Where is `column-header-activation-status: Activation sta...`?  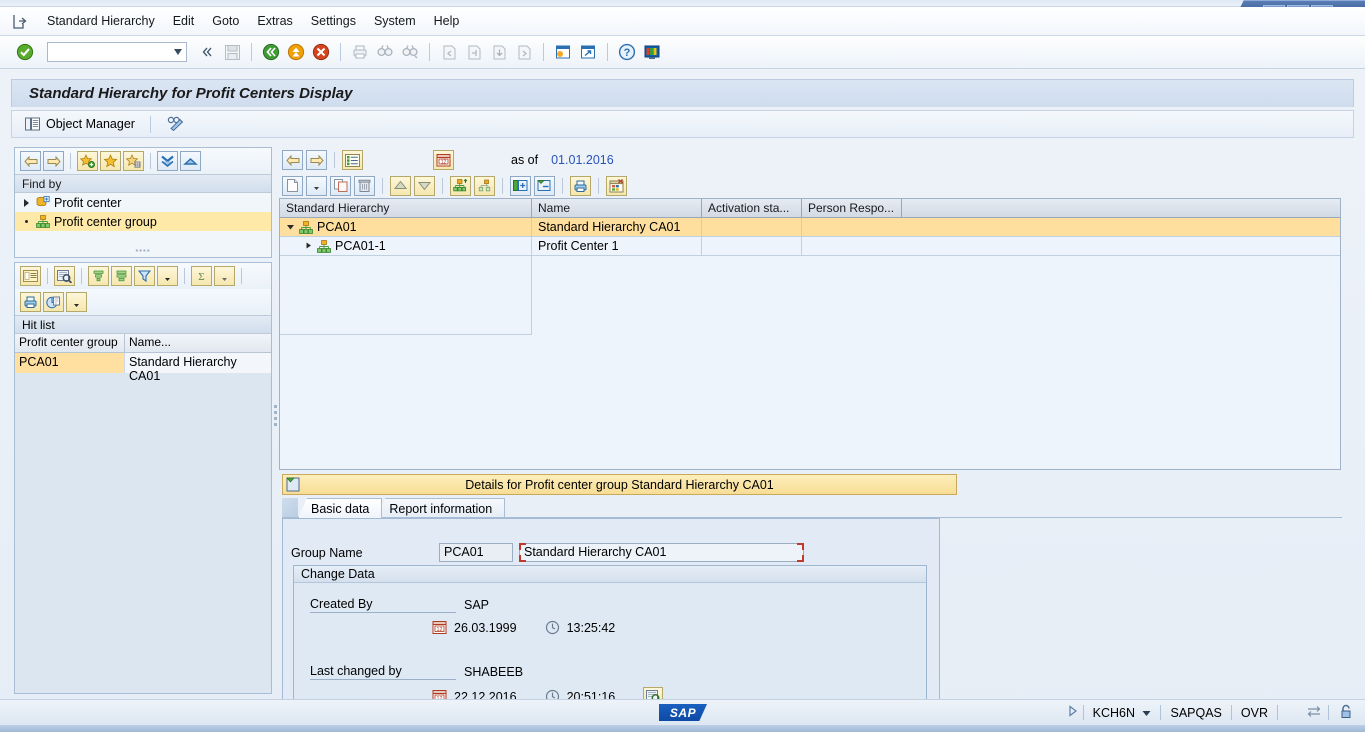
column-header-activation-status: Activation sta... is located at coordinates (752, 208).